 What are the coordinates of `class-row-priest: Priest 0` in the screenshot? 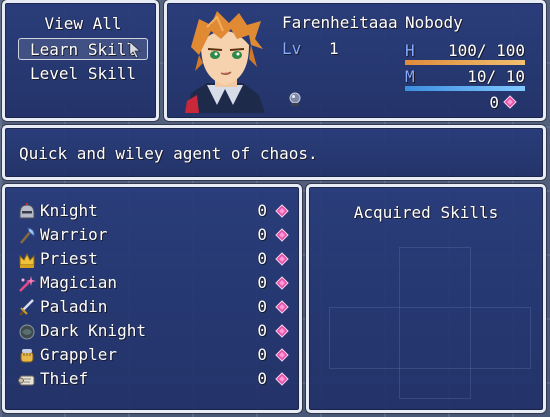 It's located at (154, 259).